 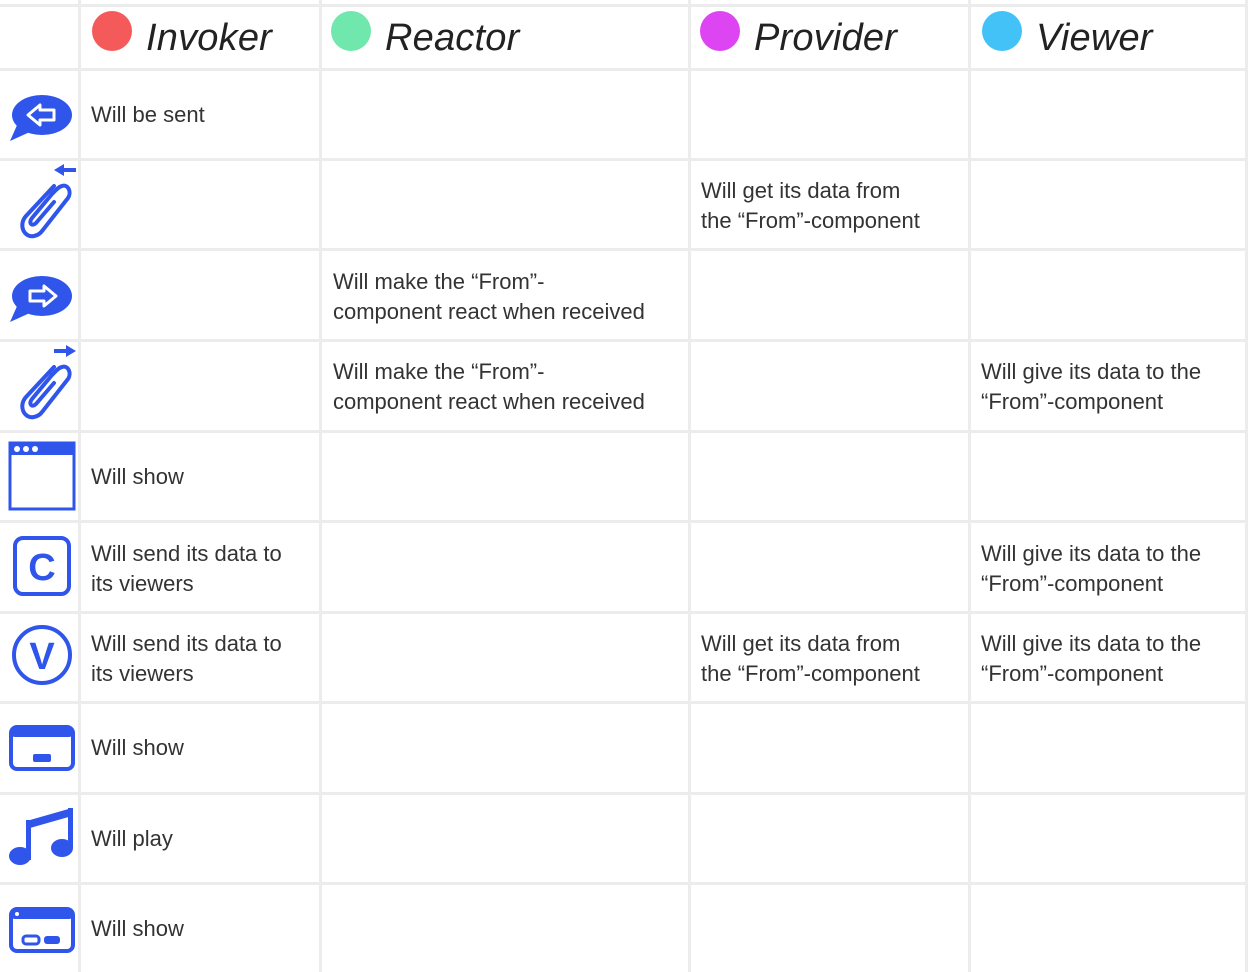 I want to click on c-box-icon: C, so click(x=42, y=566).